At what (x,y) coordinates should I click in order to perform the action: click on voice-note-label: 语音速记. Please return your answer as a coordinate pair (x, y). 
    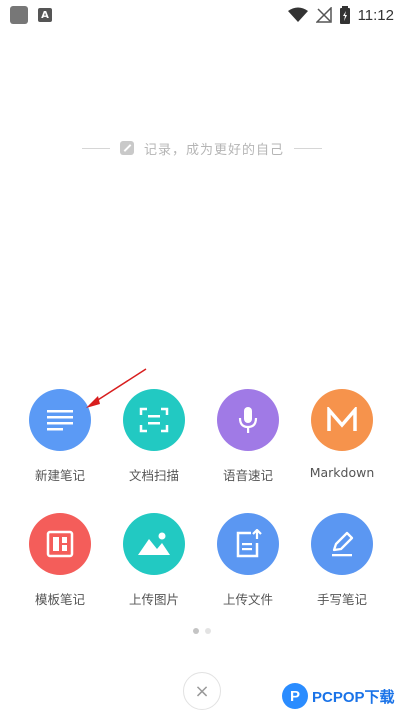
    Looking at the image, I should click on (247, 475).